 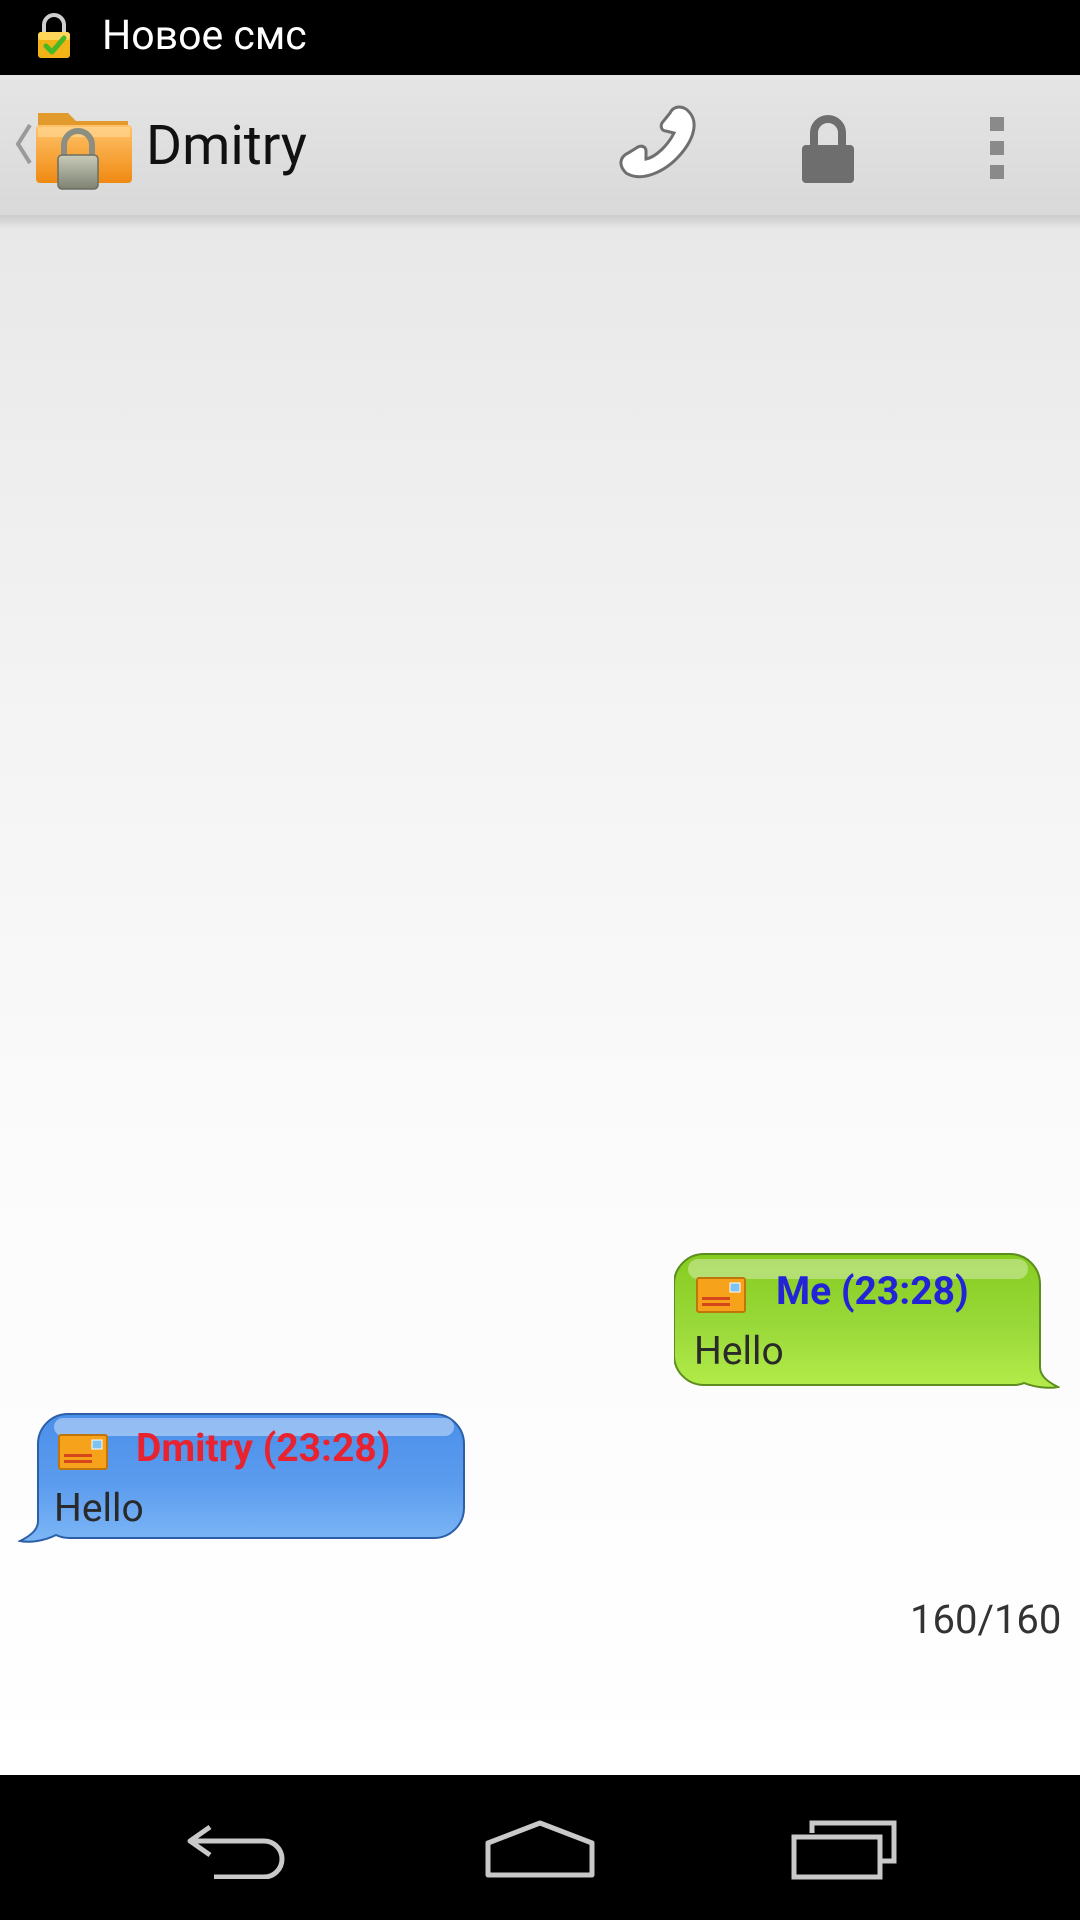 What do you see at coordinates (204, 36) in the screenshot?
I see `notification-text: Новое смс` at bounding box center [204, 36].